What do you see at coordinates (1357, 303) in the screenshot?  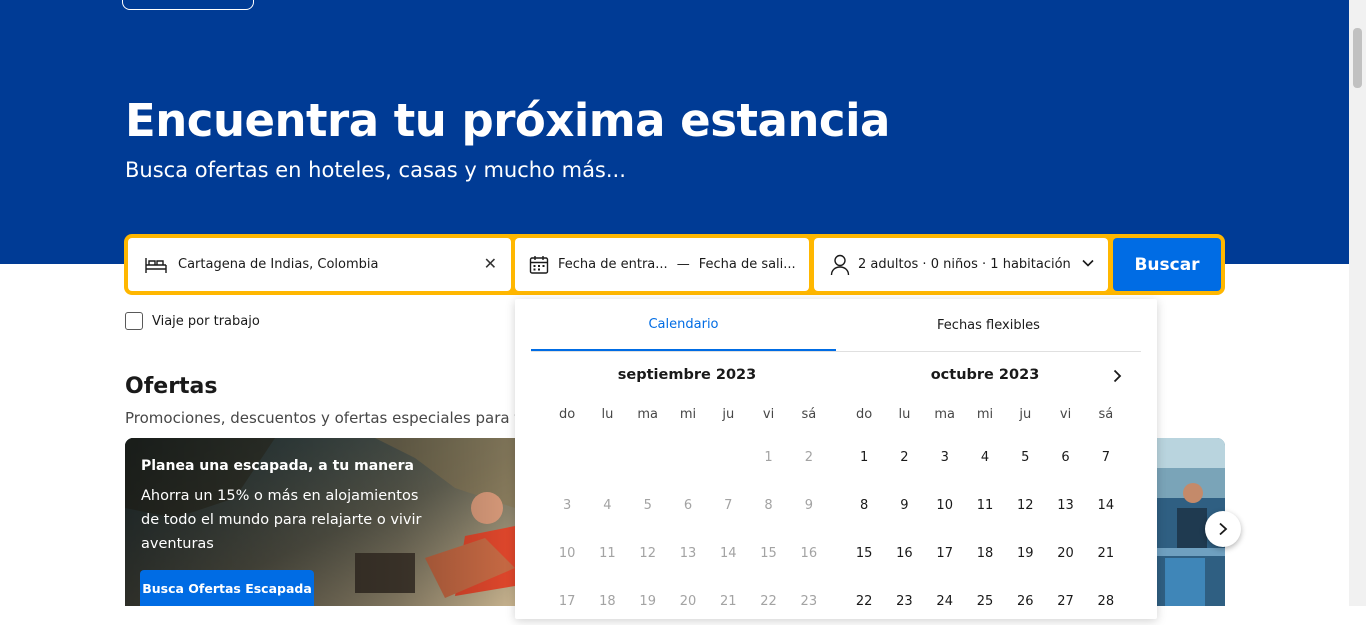 I see `scrollbar` at bounding box center [1357, 303].